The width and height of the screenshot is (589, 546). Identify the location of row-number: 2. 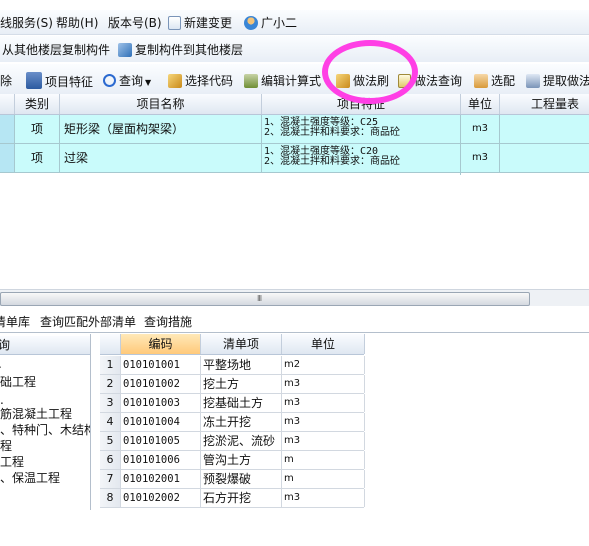
(110, 384).